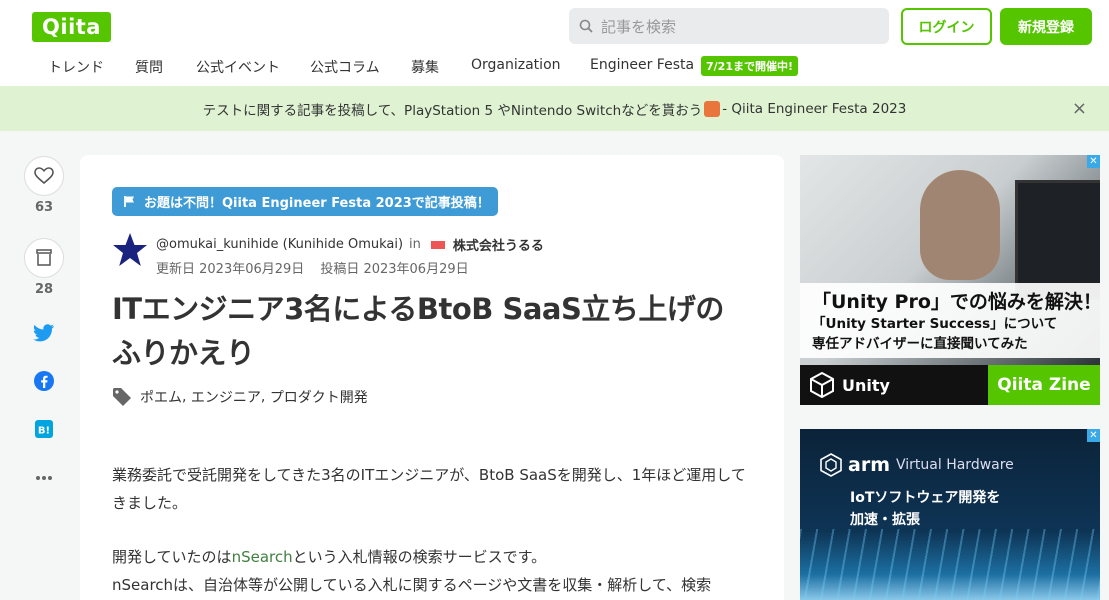 The width and height of the screenshot is (1109, 600). Describe the element at coordinates (950, 564) in the screenshot. I see `ad-grid-graphic` at that location.